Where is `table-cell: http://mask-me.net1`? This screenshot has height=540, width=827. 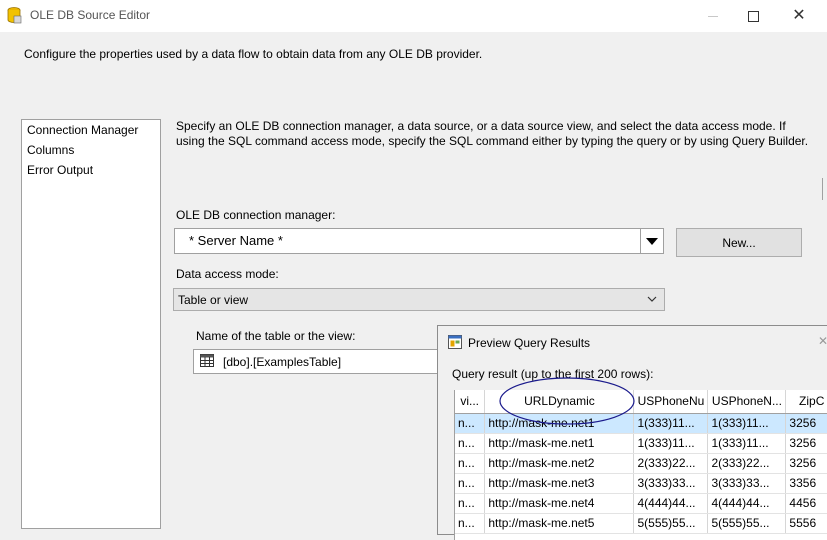
table-cell: http://mask-me.net1 is located at coordinates (559, 443).